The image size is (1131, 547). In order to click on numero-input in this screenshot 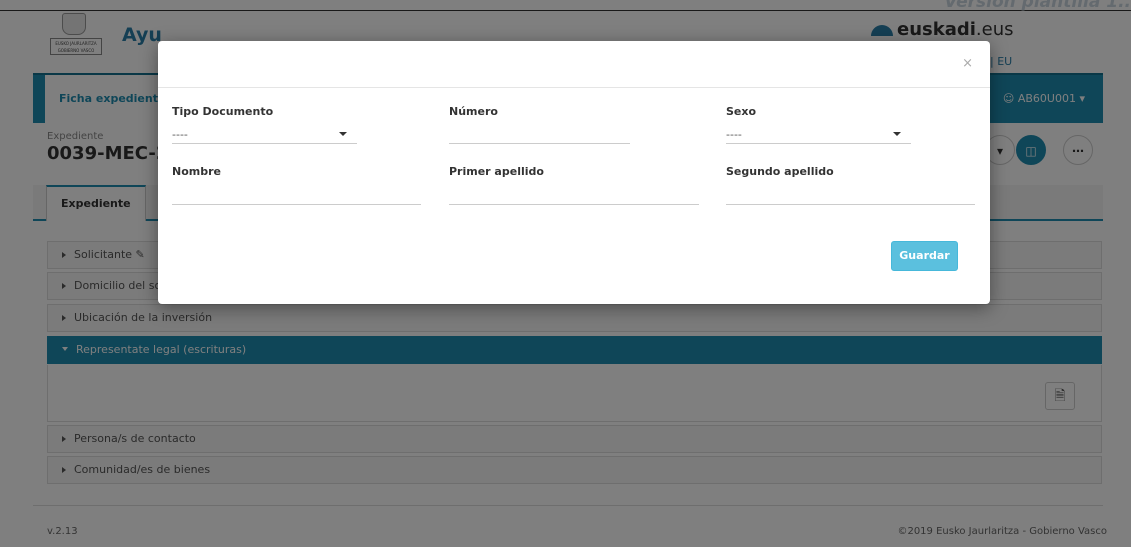, I will do `click(539, 135)`.